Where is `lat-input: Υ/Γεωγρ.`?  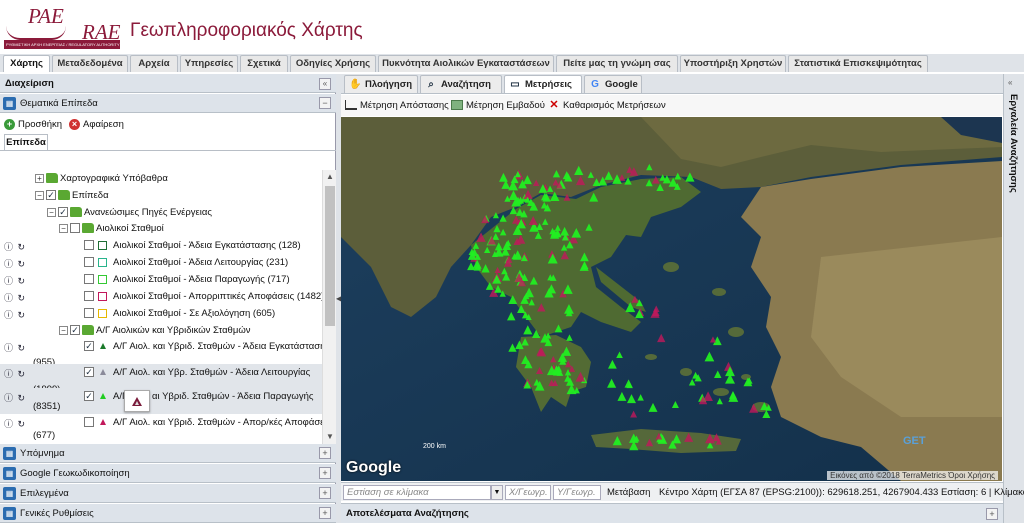
lat-input: Υ/Γεωγρ. is located at coordinates (577, 492).